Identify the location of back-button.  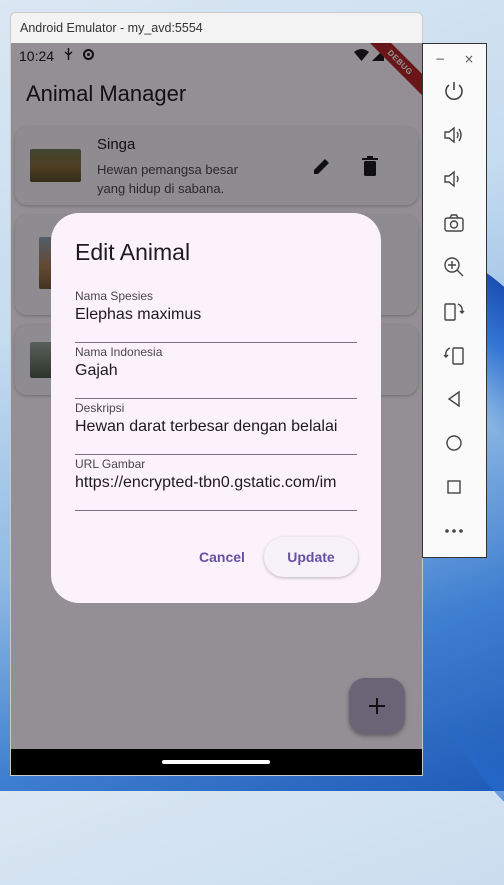
(454, 399).